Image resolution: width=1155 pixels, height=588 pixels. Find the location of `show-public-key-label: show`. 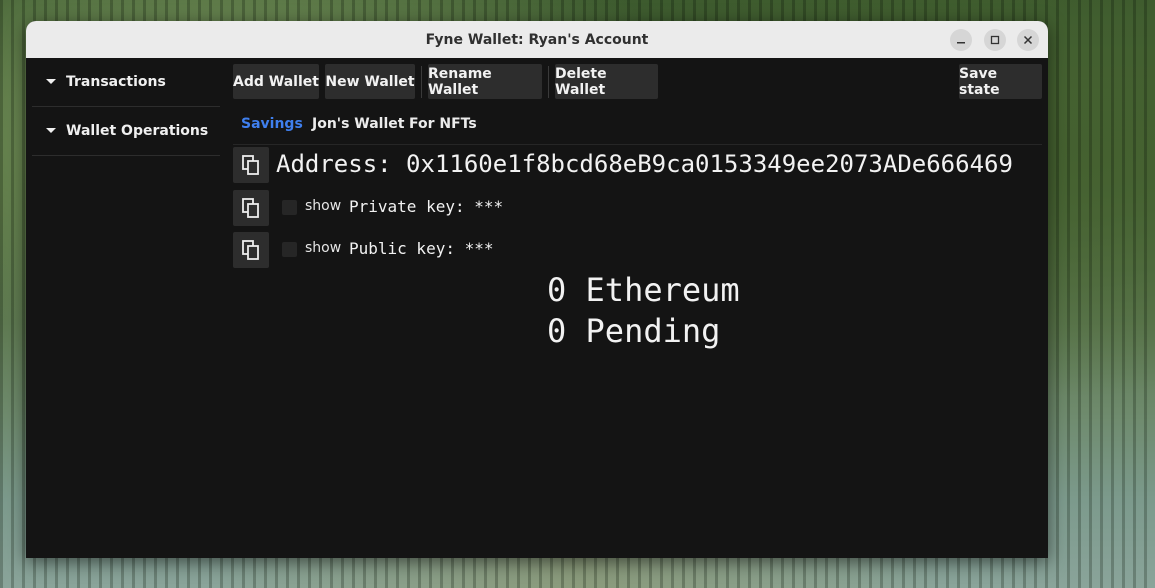

show-public-key-label: show is located at coordinates (323, 248).